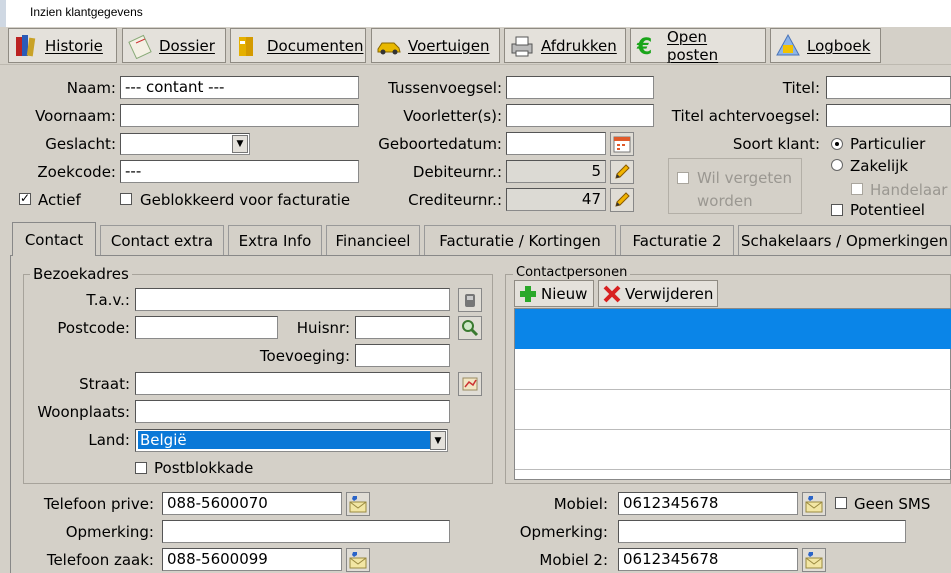 The height and width of the screenshot is (573, 951). I want to click on zakelijk-radio, so click(837, 165).